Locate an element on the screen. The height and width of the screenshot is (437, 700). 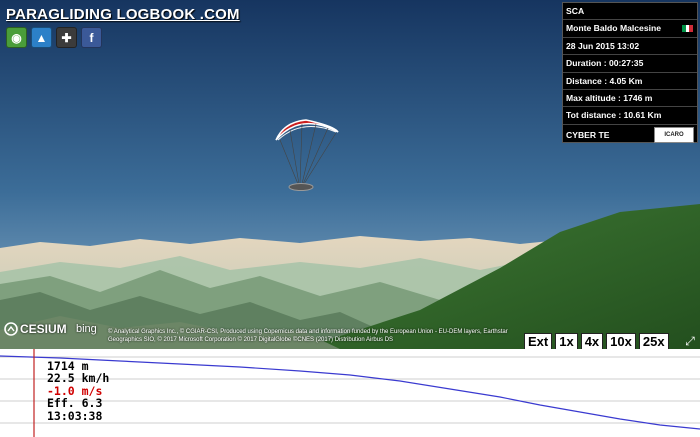
bing-label: bing is located at coordinates (86, 329).